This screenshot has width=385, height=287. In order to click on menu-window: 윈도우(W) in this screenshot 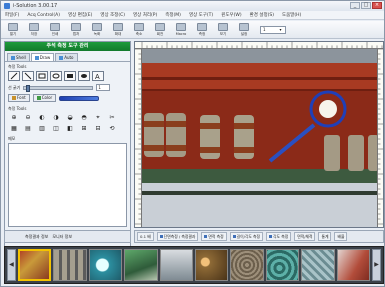, I will do `click(231, 15)`.